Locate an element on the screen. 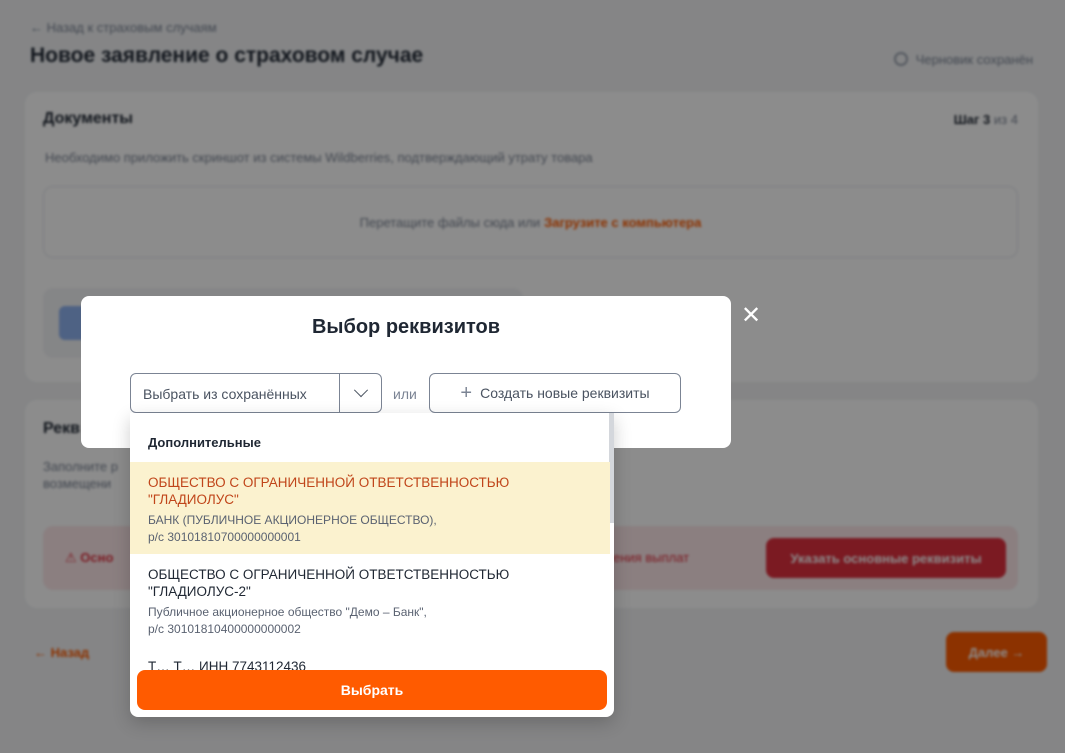  chevron-down-icon is located at coordinates (360, 390).